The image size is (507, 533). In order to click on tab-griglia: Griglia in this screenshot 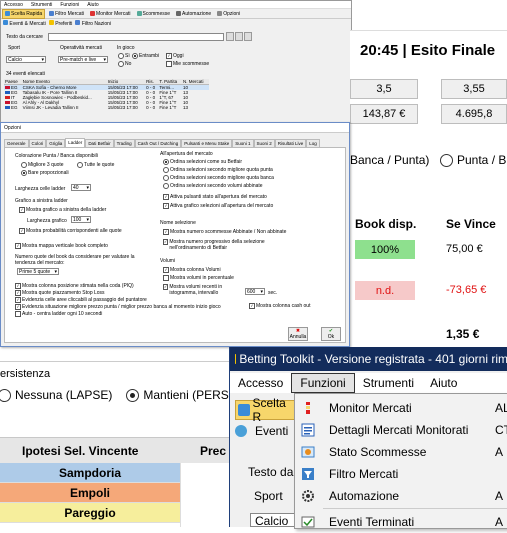, I will do `click(55, 143)`.